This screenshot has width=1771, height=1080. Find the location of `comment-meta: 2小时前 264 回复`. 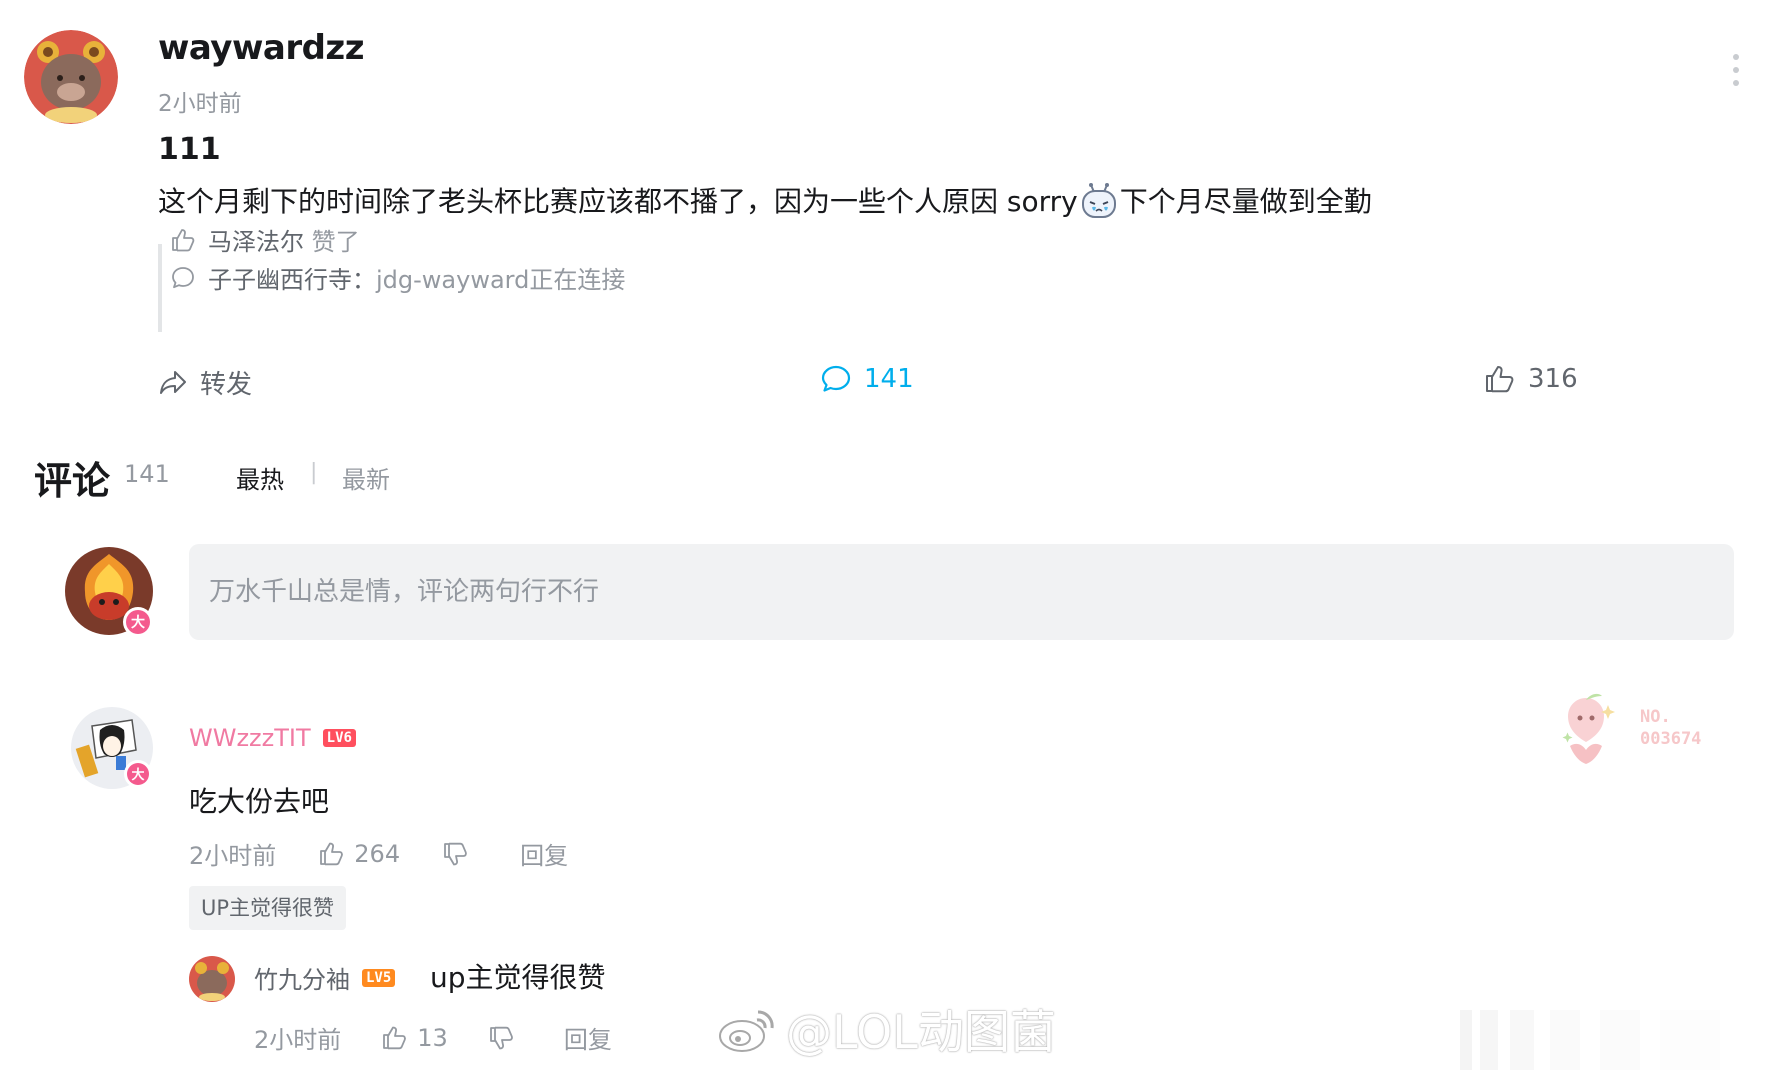

comment-meta: 2小时前 264 回复 is located at coordinates (378, 853).